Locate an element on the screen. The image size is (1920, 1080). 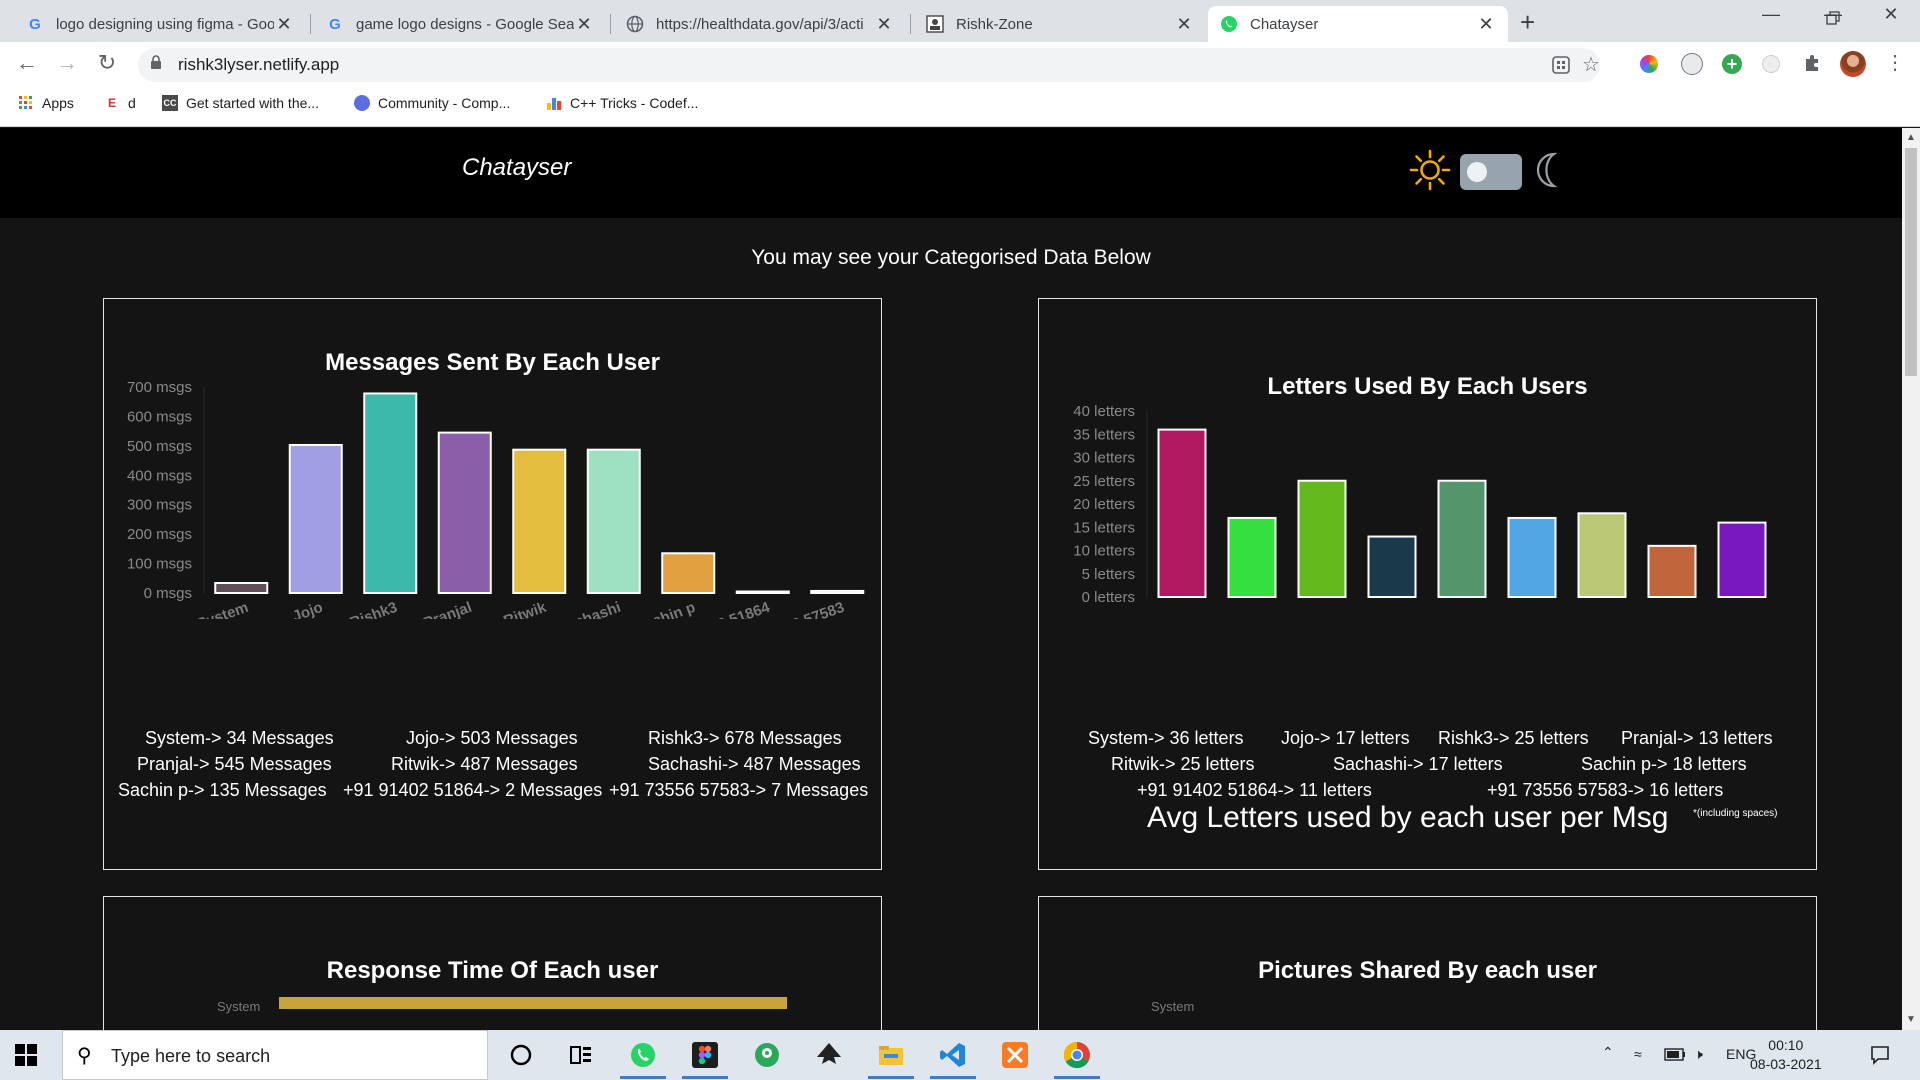
e-icon: E is located at coordinates (111, 103).